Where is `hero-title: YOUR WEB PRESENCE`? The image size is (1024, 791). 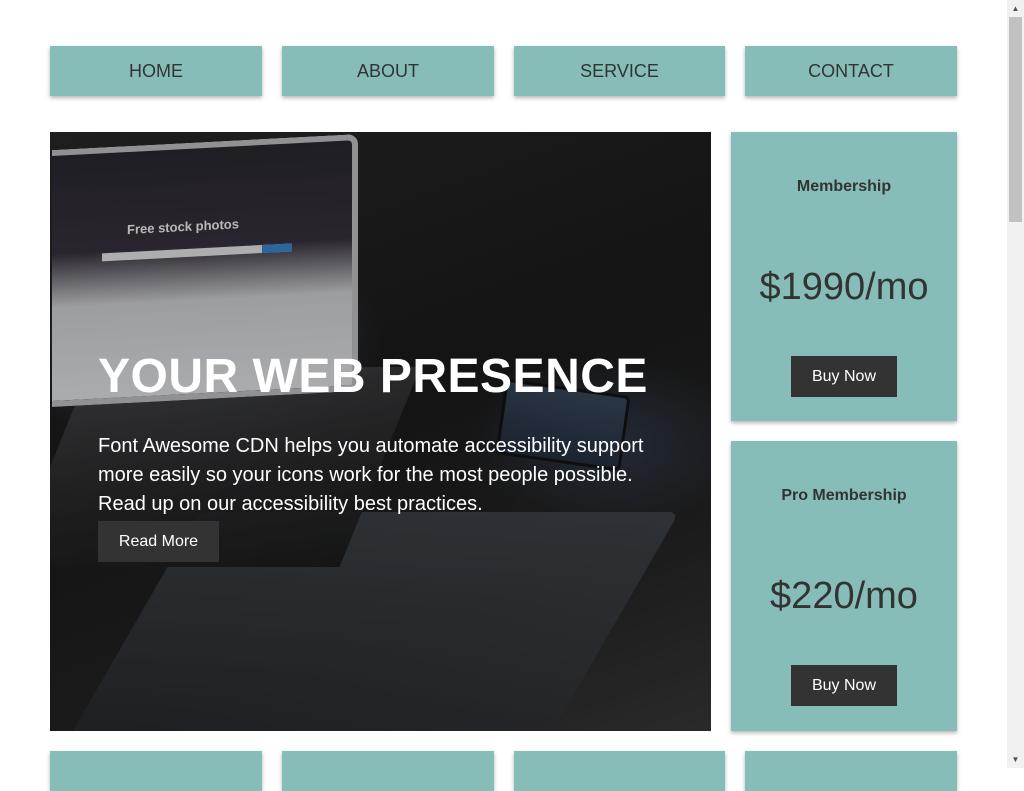 hero-title: YOUR WEB PRESENCE is located at coordinates (373, 376).